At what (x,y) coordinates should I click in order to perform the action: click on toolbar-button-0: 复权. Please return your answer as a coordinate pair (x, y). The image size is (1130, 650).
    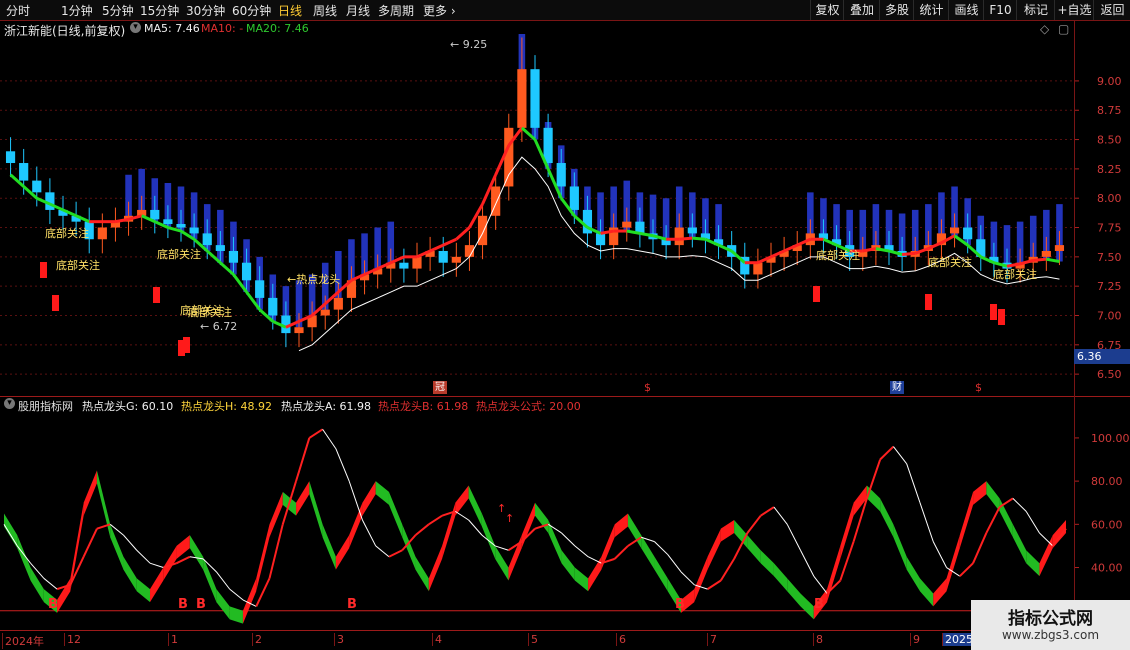
    Looking at the image, I should click on (827, 10).